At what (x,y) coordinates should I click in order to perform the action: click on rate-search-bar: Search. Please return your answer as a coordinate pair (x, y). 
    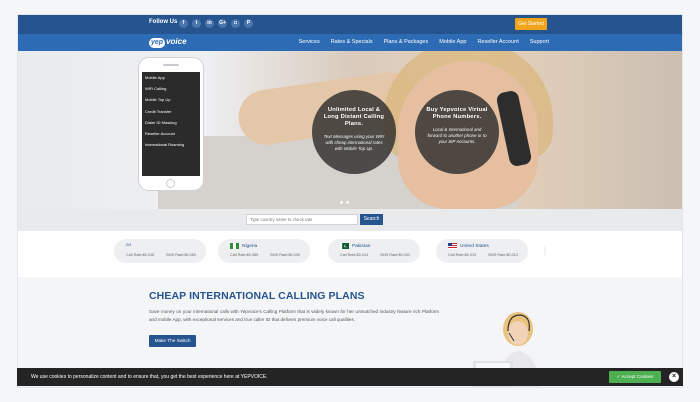
    Looking at the image, I should click on (350, 220).